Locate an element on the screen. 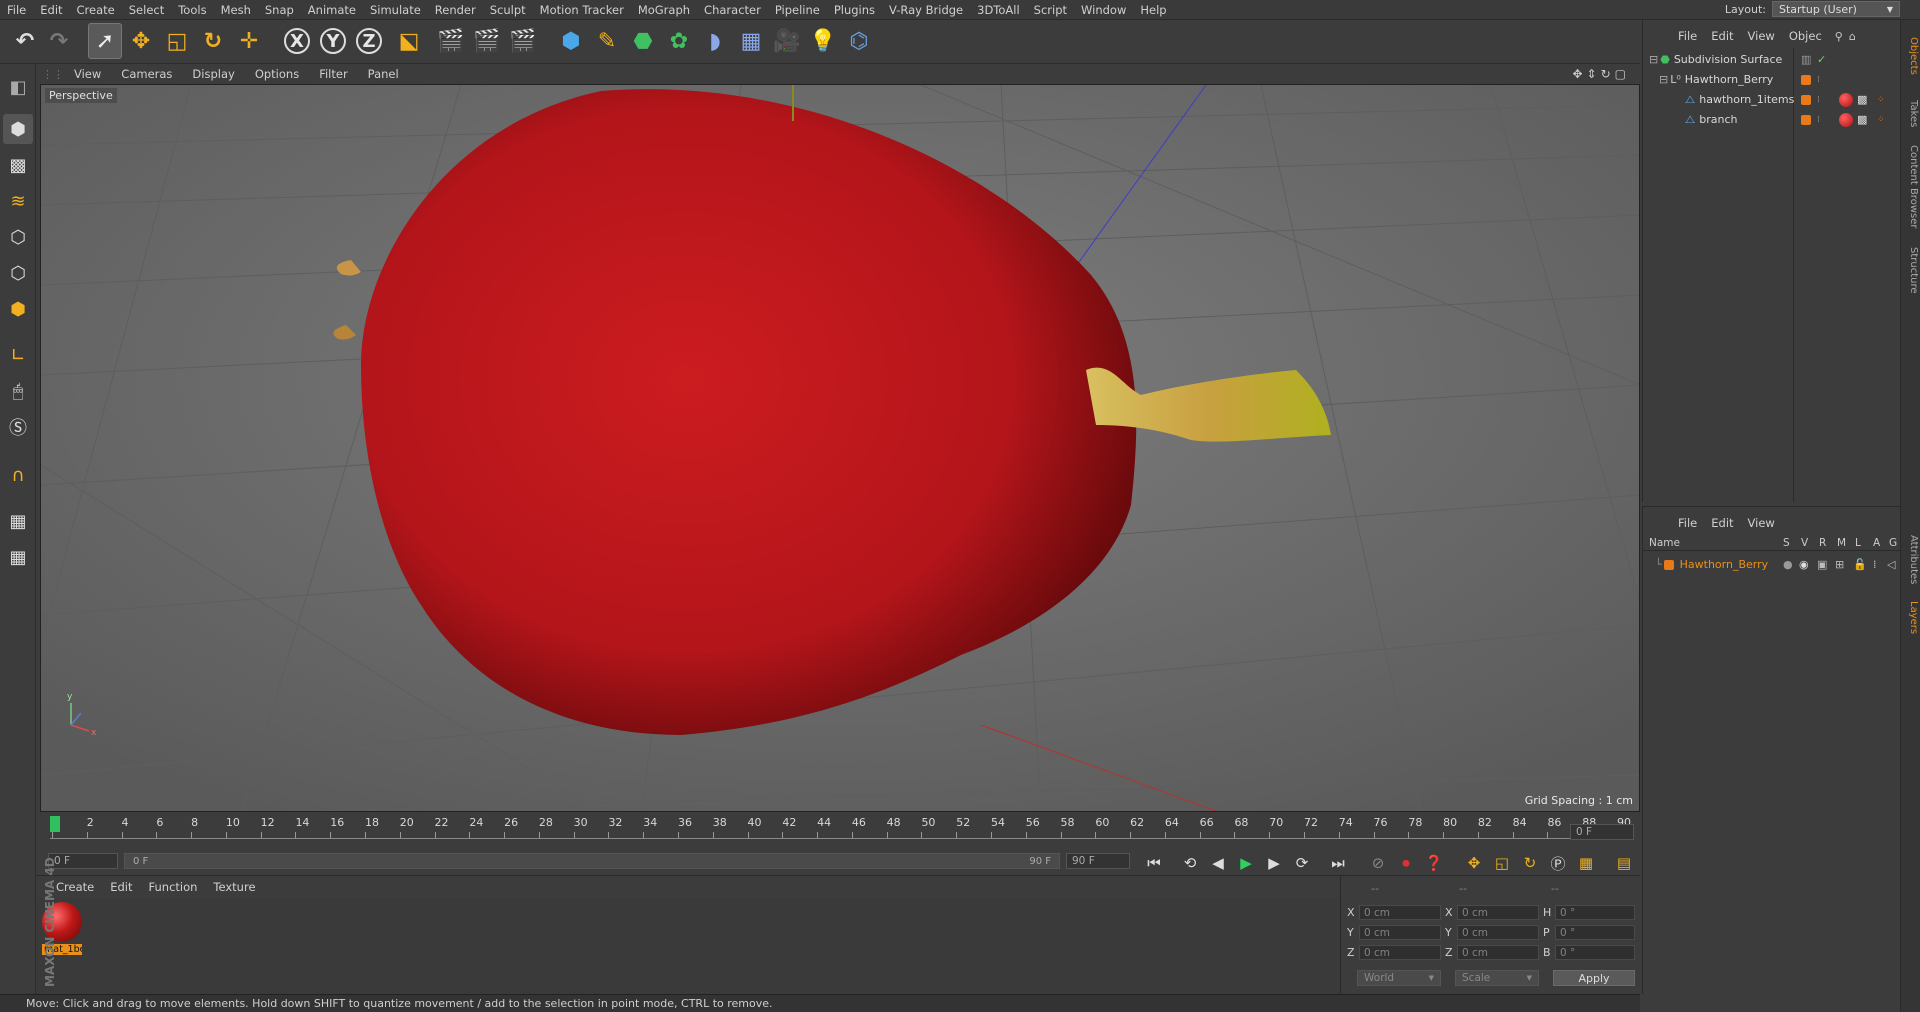 The width and height of the screenshot is (1920, 1012). manager-toggle-icon: ⊞ is located at coordinates (1839, 564).